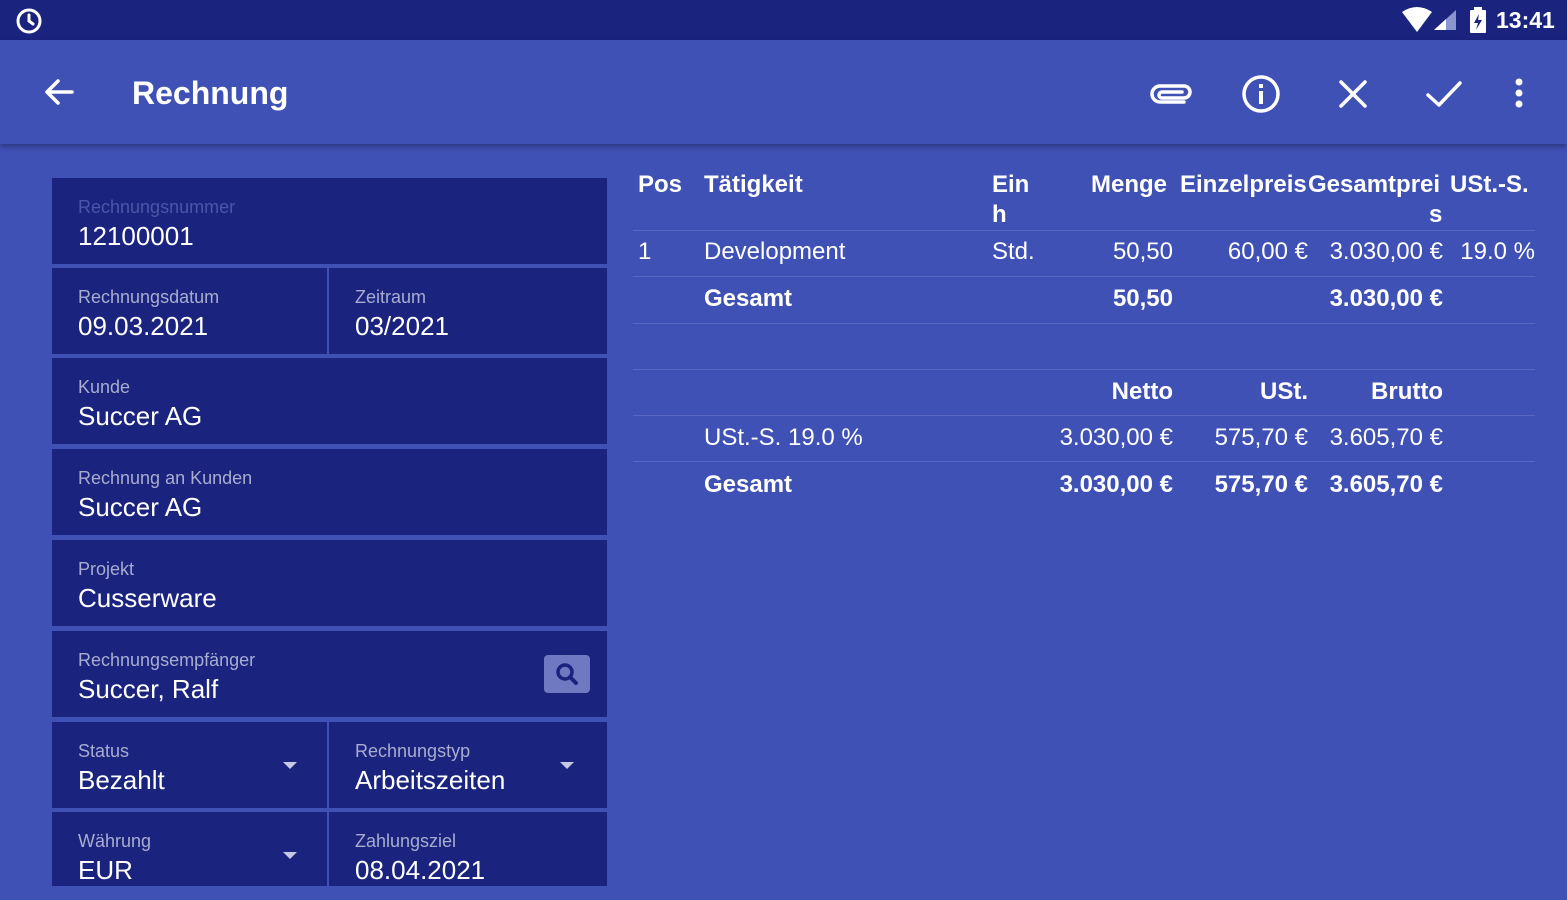  What do you see at coordinates (167, 660) in the screenshot?
I see `recipient-label: Rechnungsempfänger` at bounding box center [167, 660].